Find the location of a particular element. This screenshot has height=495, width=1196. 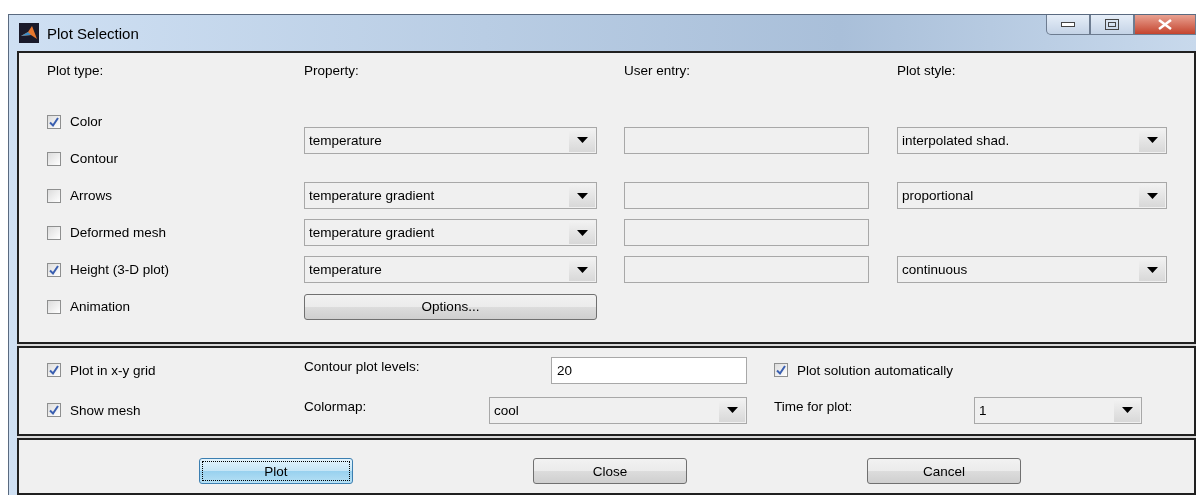

close-button is located at coordinates (1165, 25).